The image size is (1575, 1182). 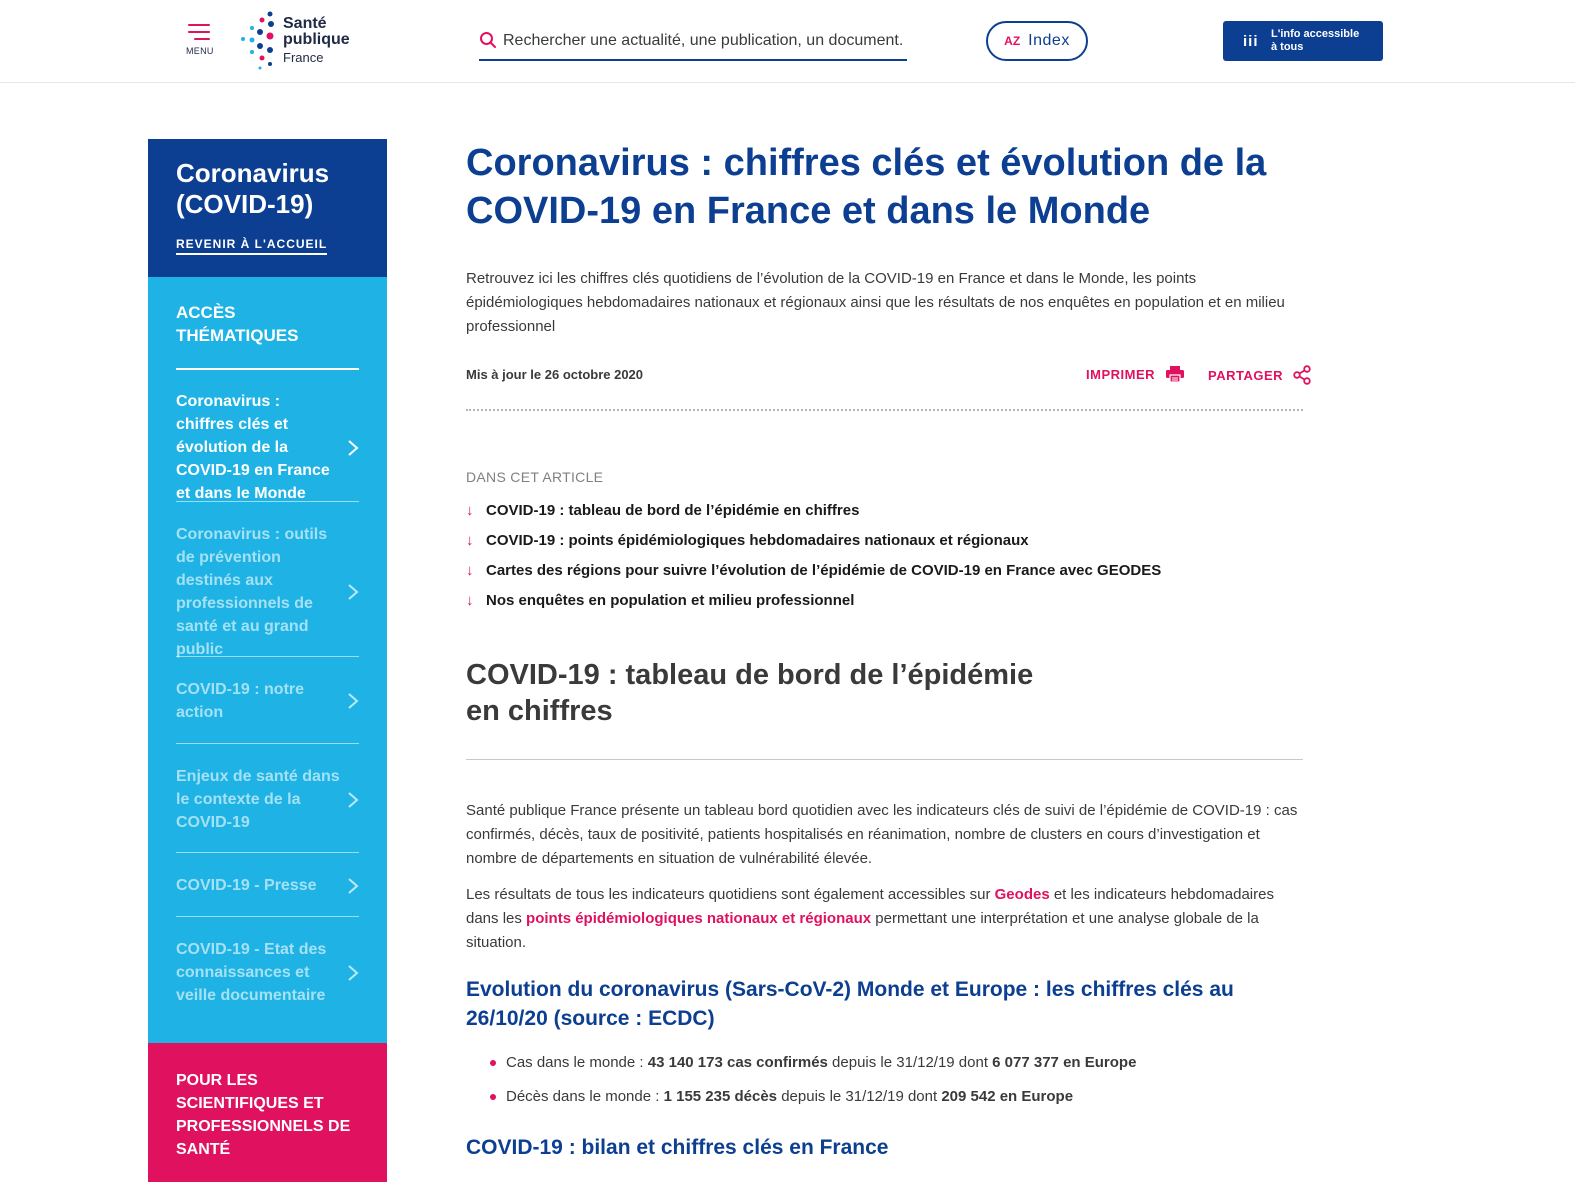 I want to click on printer-icon, so click(x=1175, y=374).